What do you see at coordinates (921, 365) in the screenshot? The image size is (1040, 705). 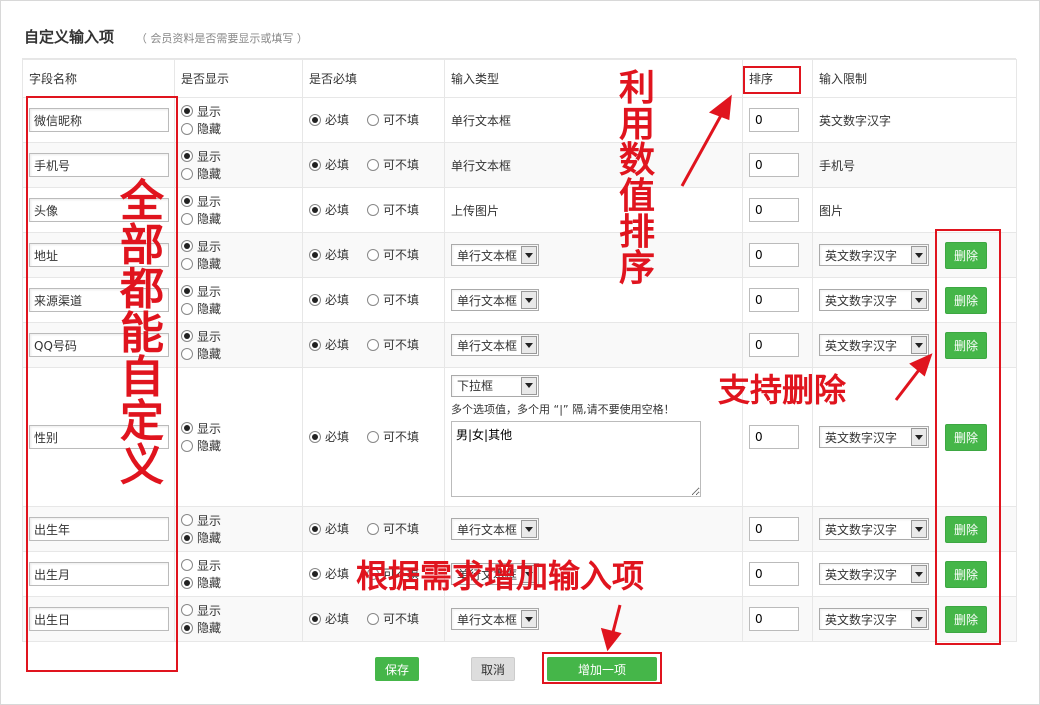 I see `arrow-head-delete` at bounding box center [921, 365].